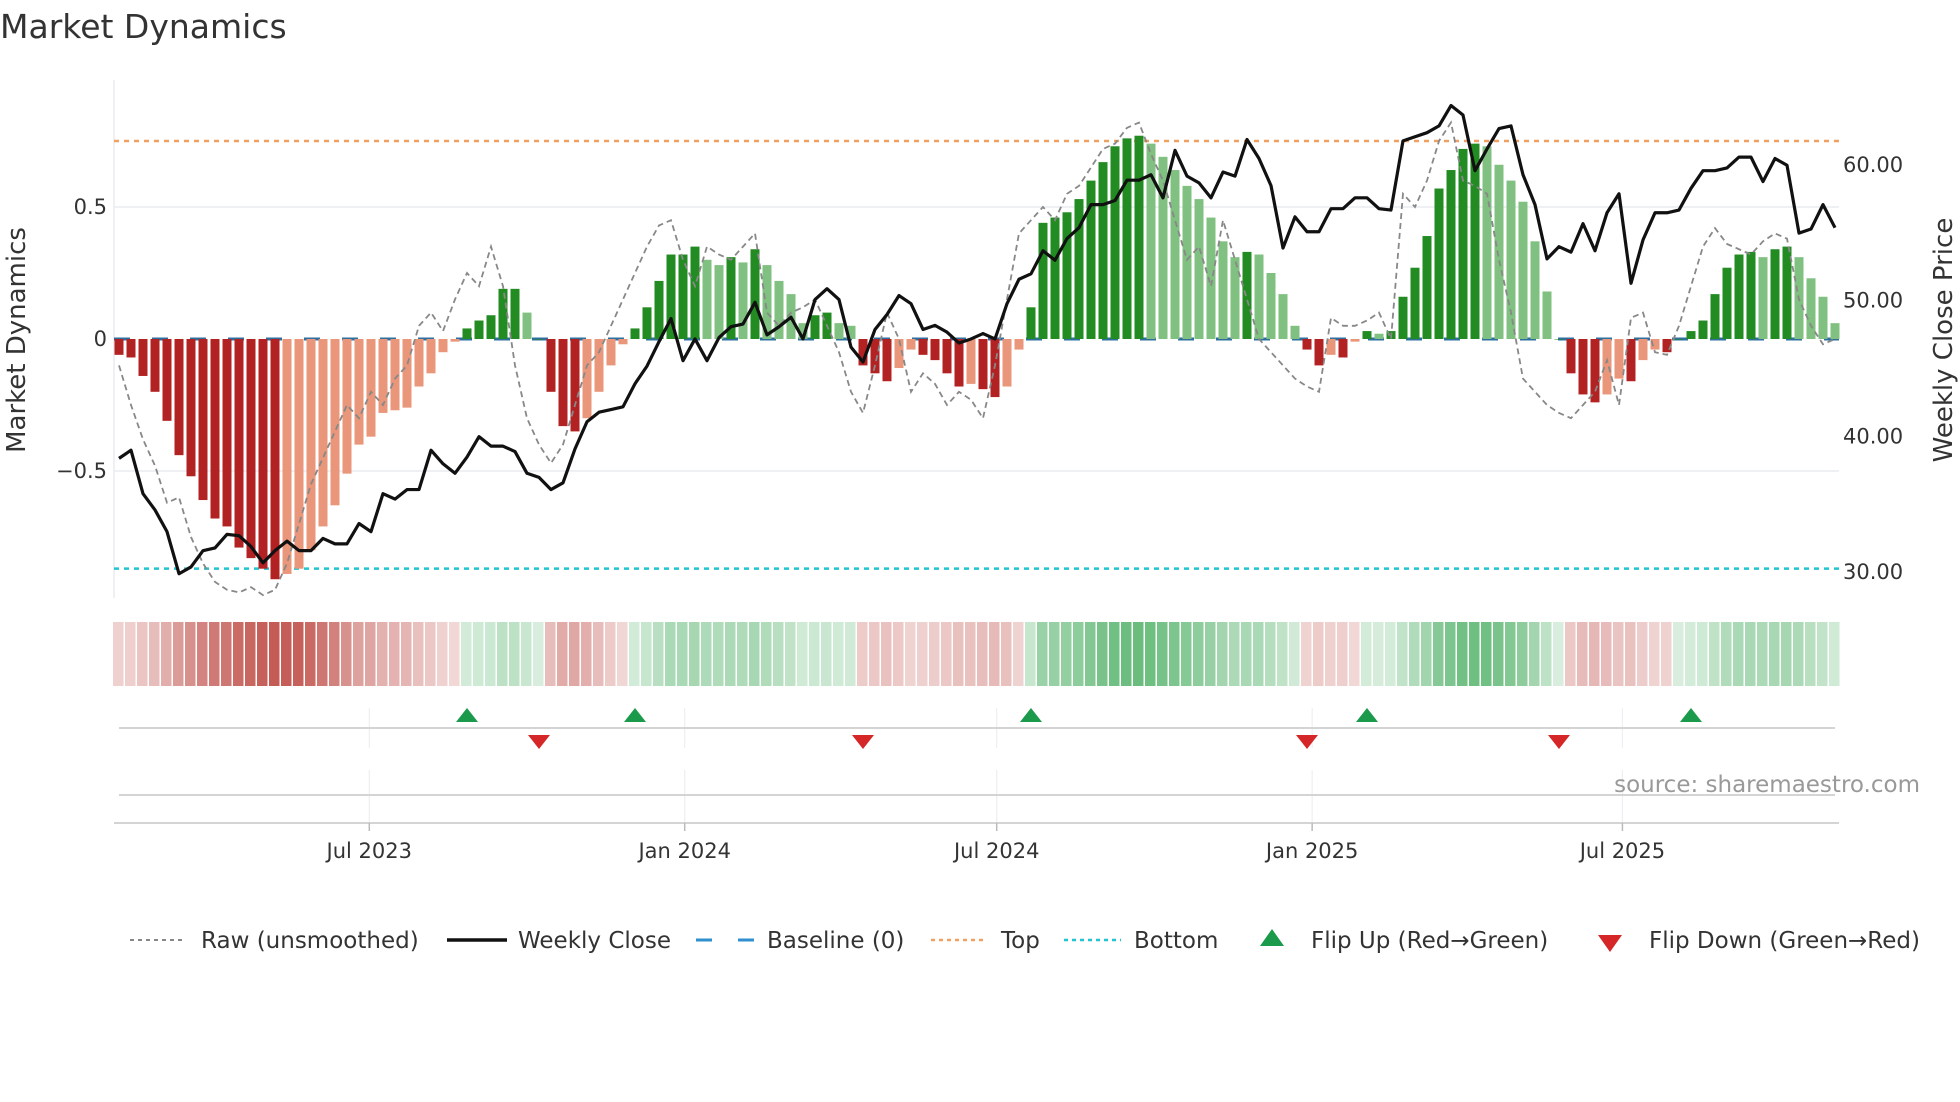  Describe the element at coordinates (1429, 941) in the screenshot. I see `legend-flip-up-label: Flip Up (Red→Green)` at that location.